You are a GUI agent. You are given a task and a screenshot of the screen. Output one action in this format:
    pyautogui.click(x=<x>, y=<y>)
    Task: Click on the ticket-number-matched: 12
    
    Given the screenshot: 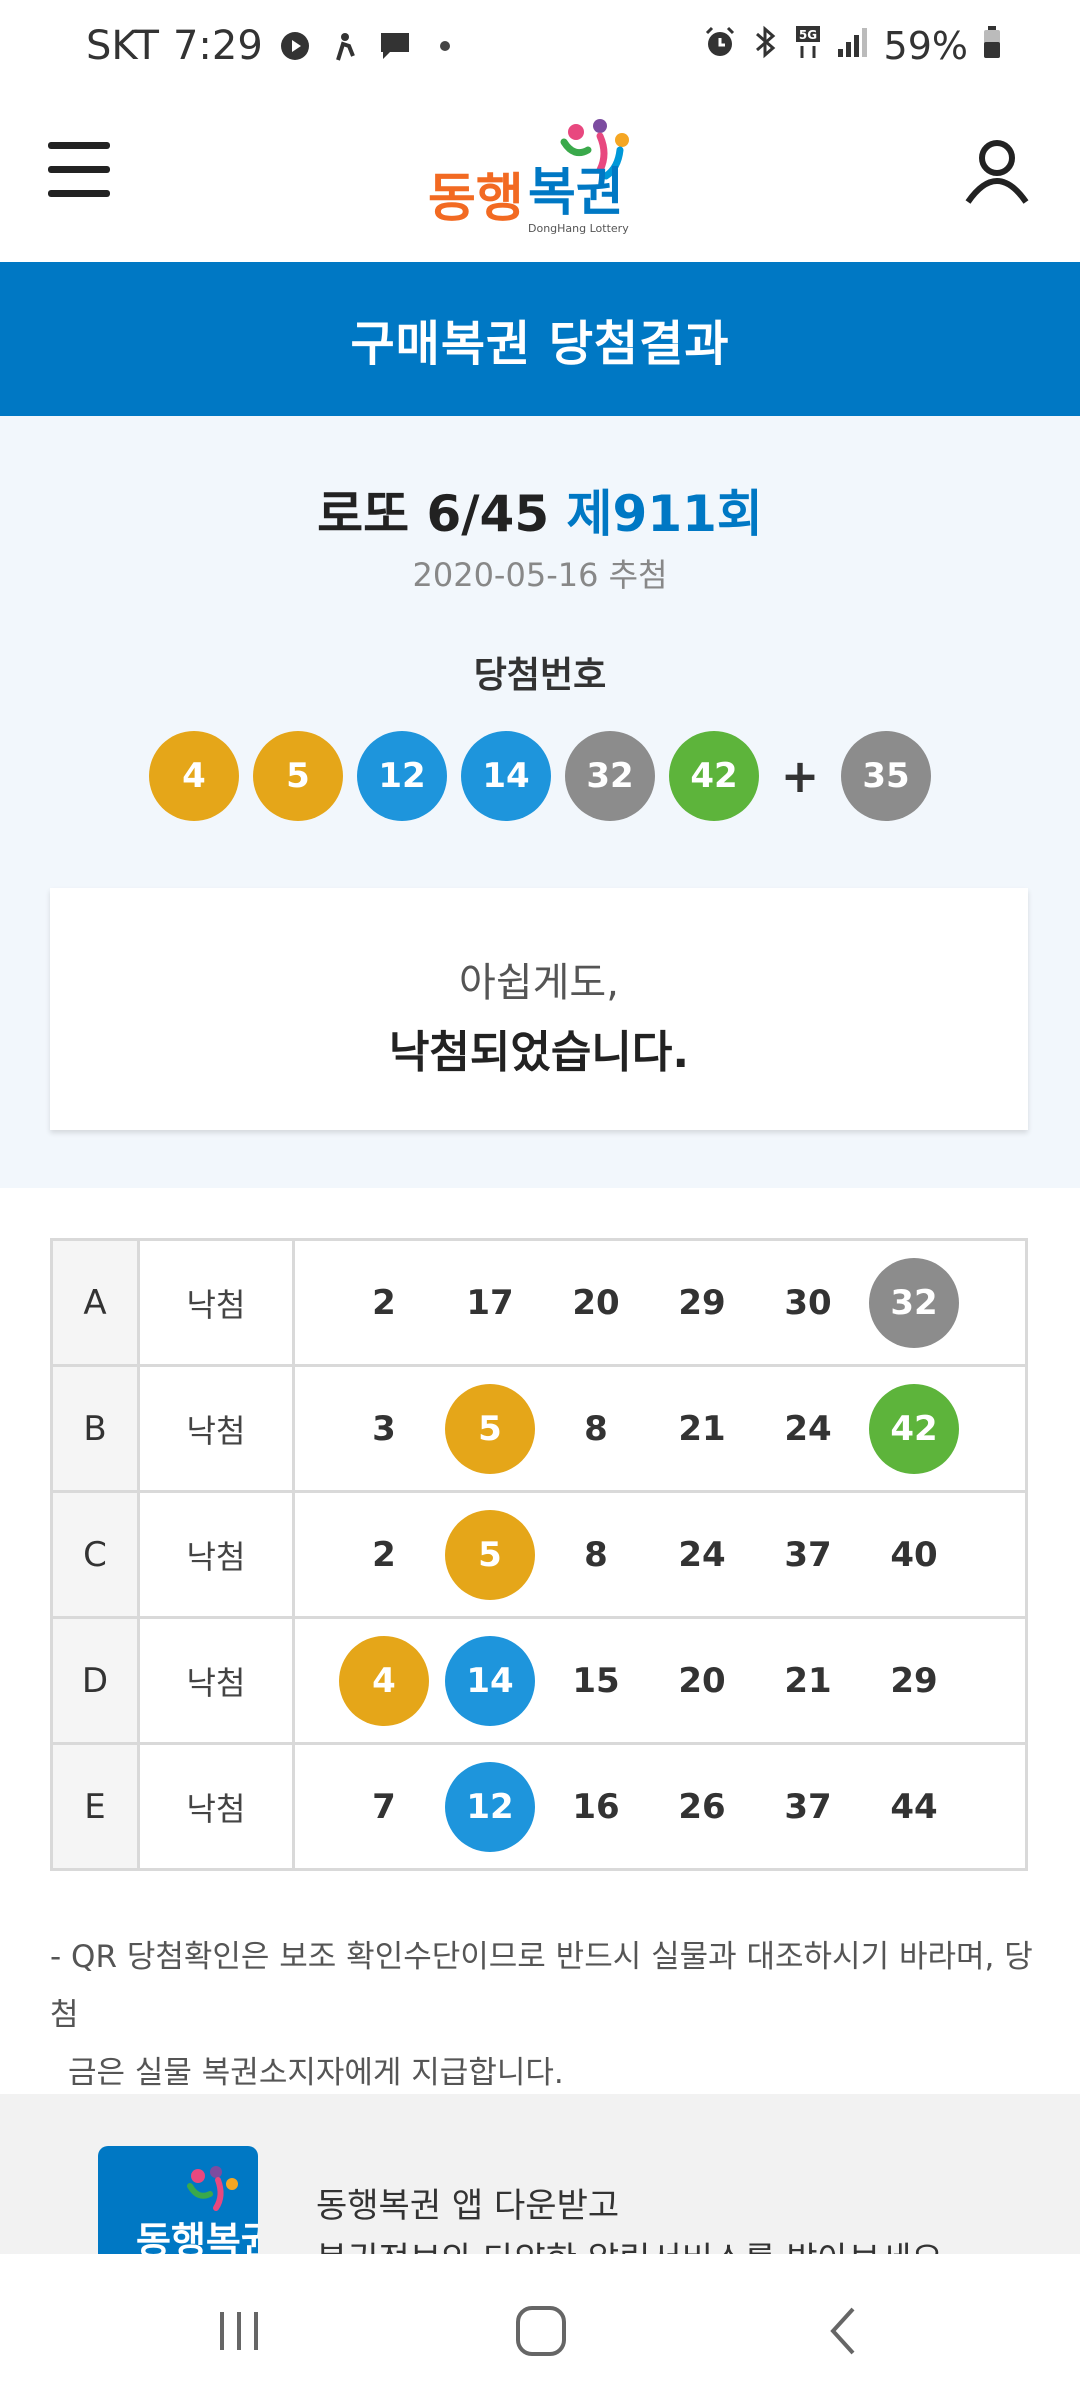 What is the action you would take?
    pyautogui.click(x=490, y=1806)
    